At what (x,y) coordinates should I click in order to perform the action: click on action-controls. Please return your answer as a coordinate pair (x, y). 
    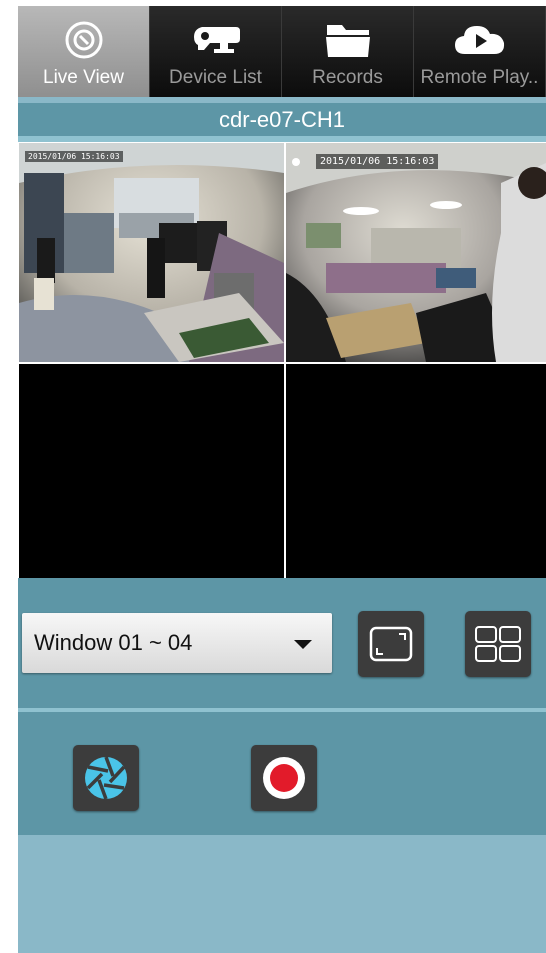
    Looking at the image, I should click on (282, 773).